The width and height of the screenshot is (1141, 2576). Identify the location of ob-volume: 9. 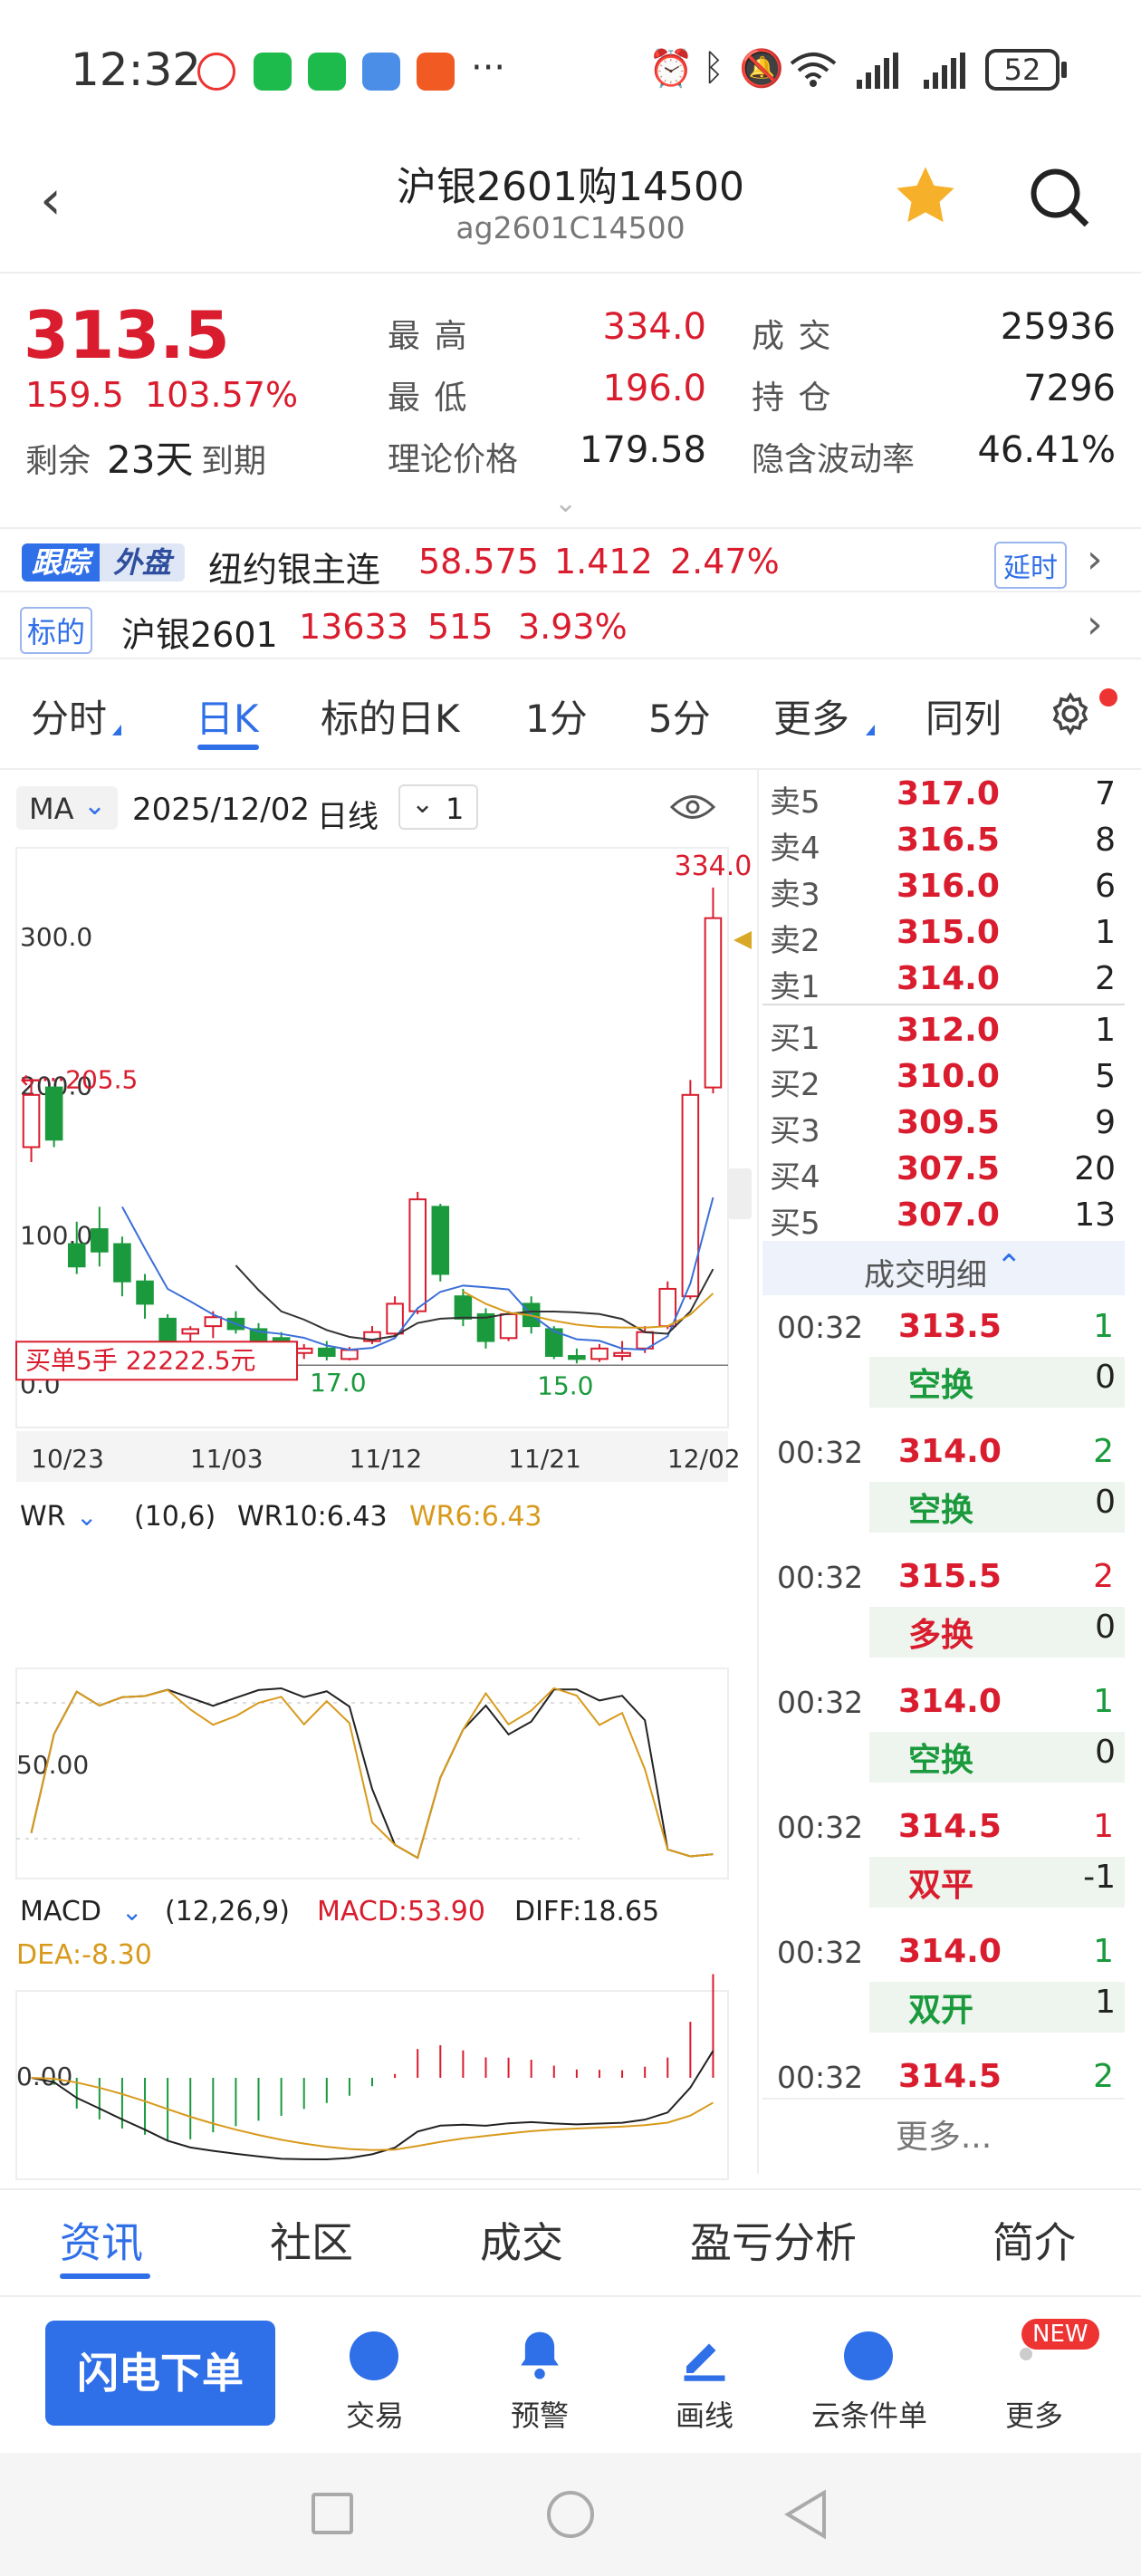
(1105, 1122).